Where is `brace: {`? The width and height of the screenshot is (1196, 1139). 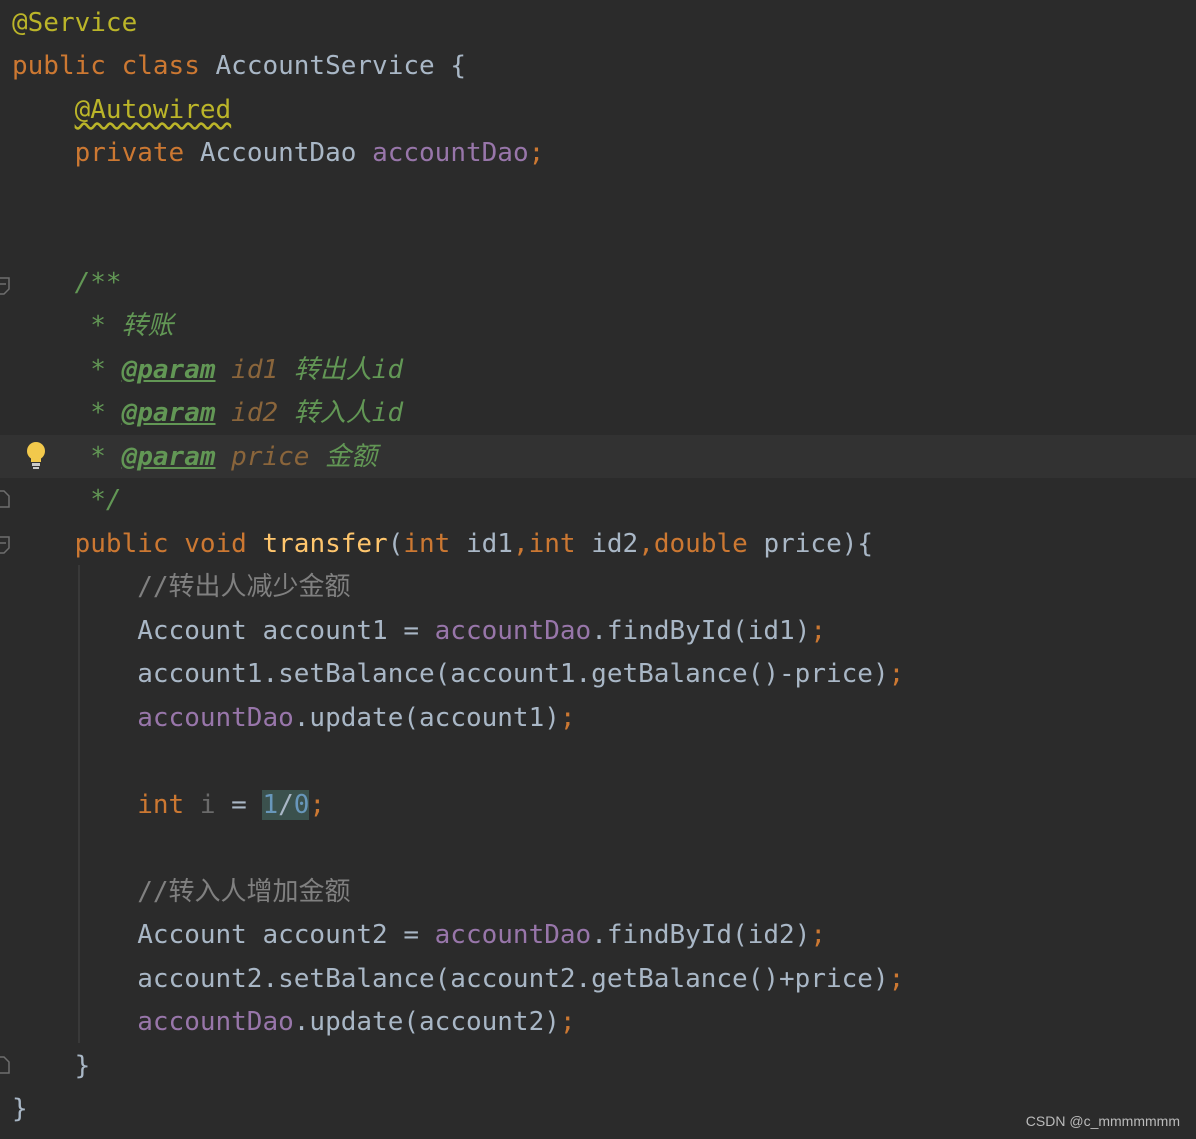 brace: { is located at coordinates (458, 66).